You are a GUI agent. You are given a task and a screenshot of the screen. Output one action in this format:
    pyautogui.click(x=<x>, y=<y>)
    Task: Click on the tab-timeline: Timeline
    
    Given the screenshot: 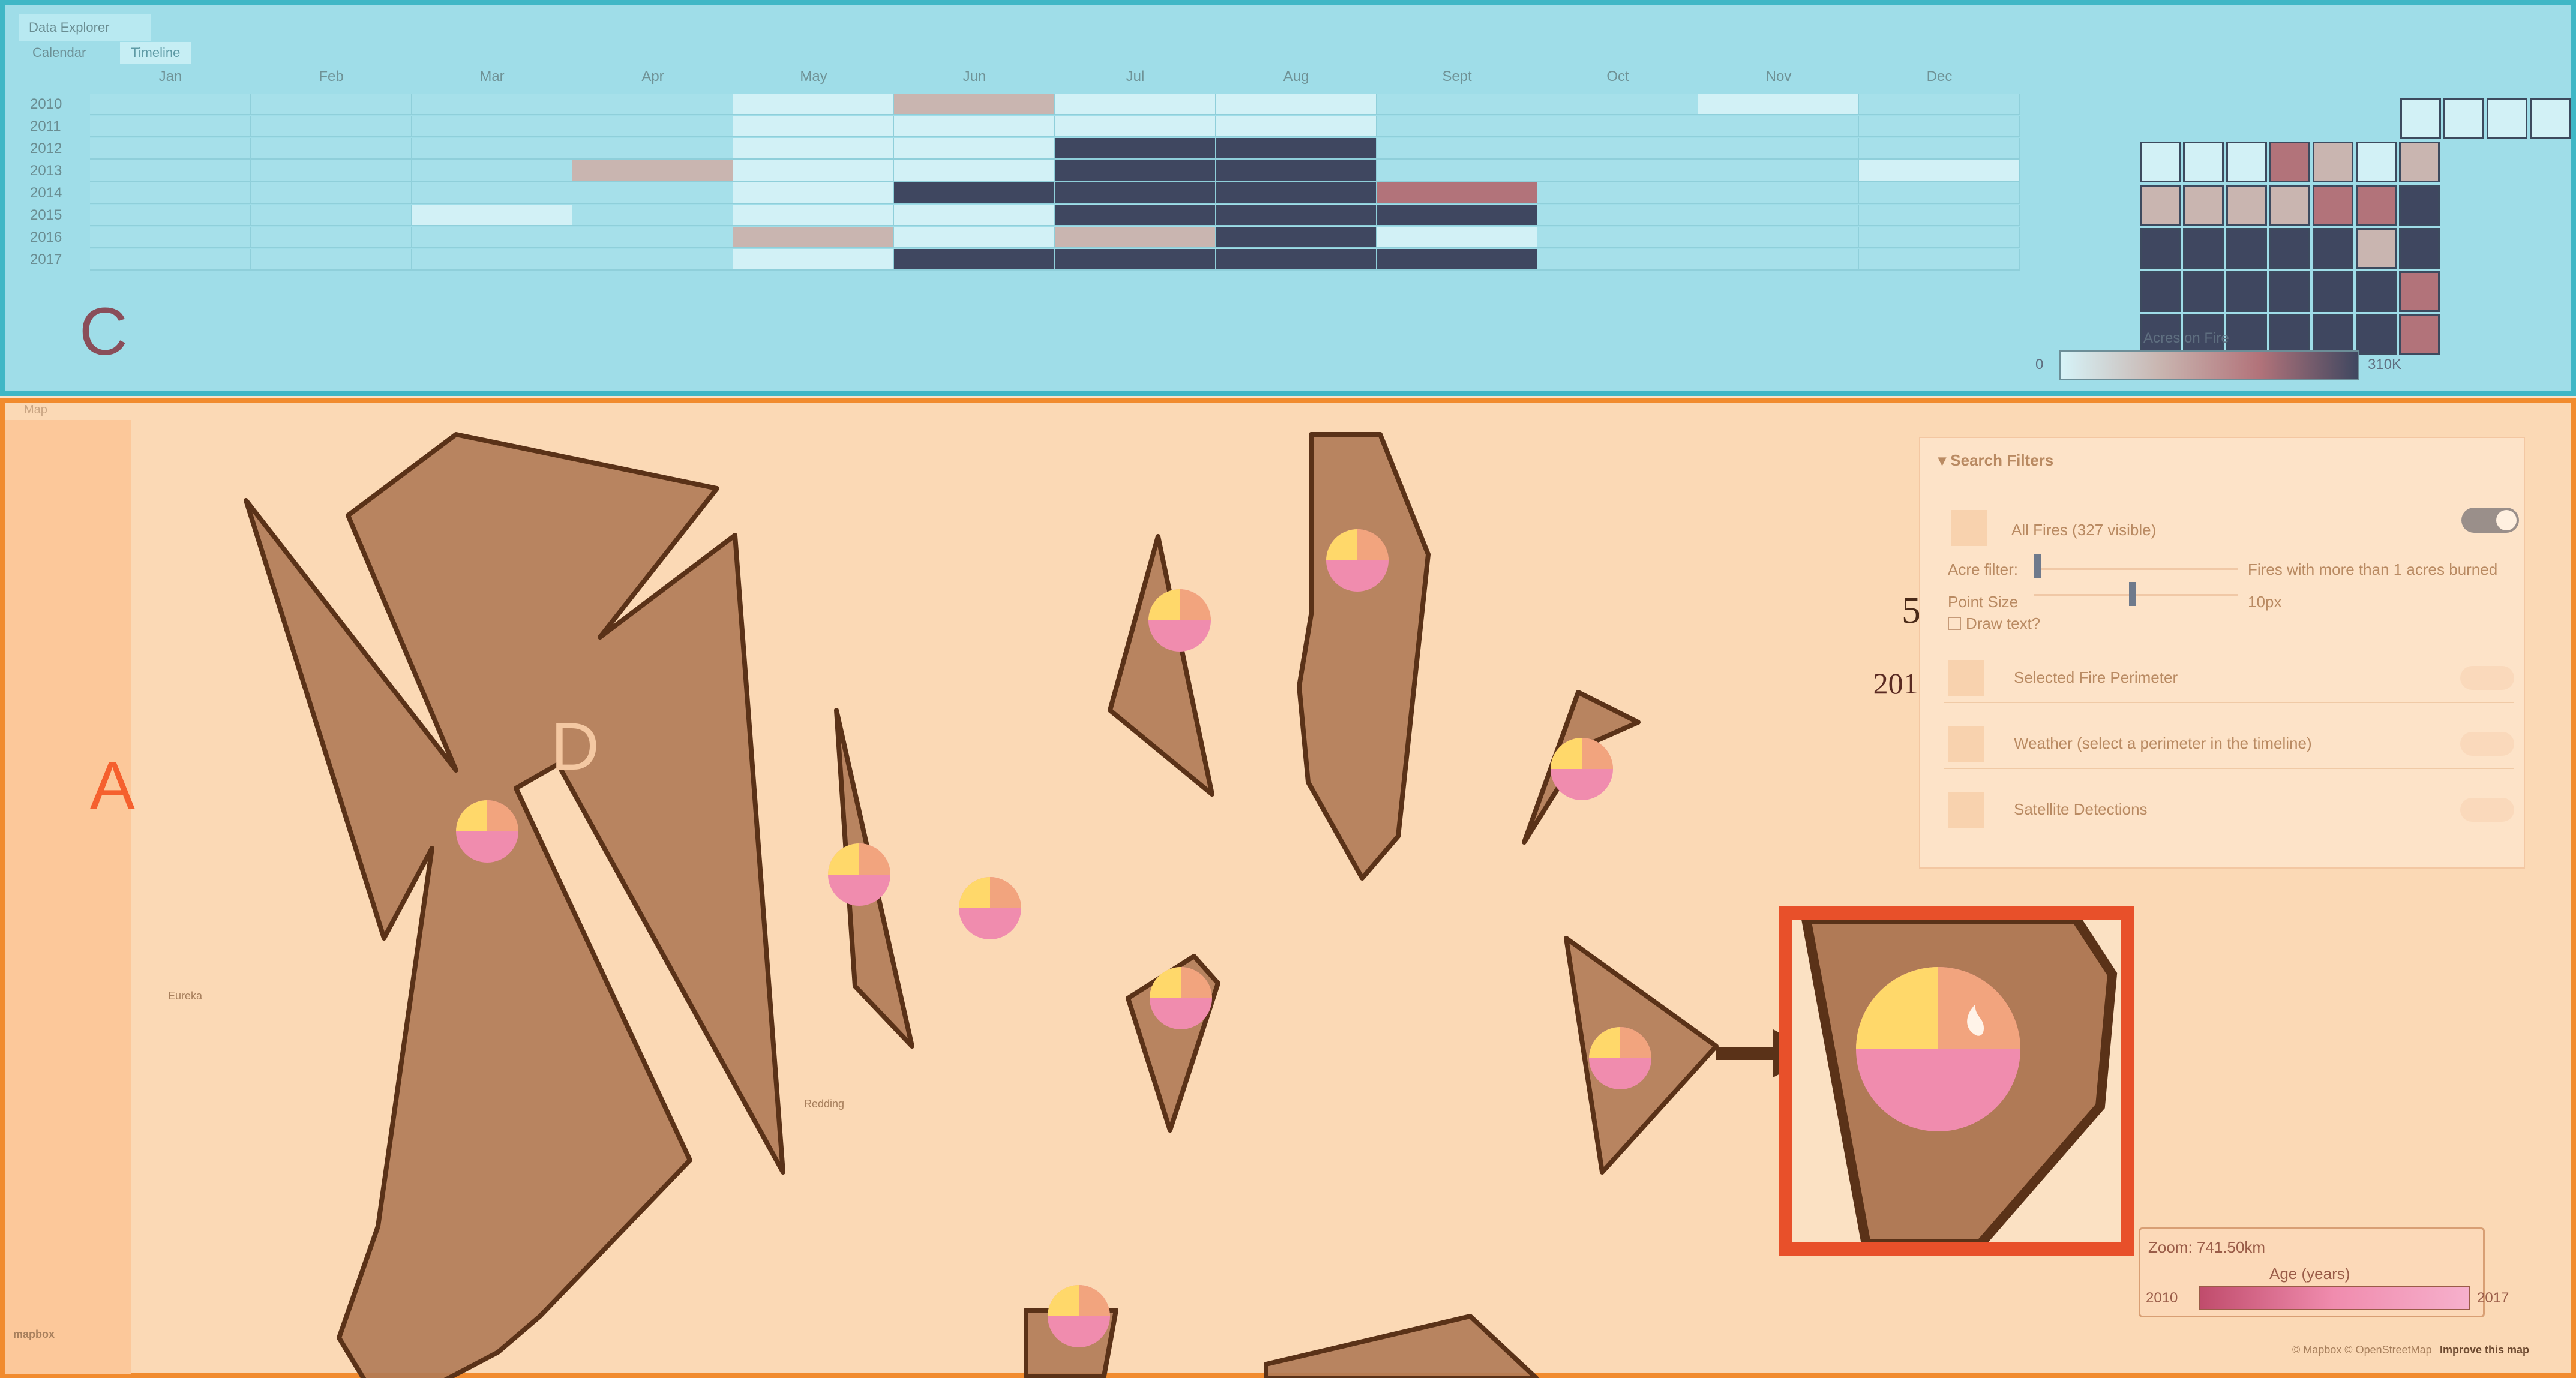 What is the action you would take?
    pyautogui.click(x=155, y=53)
    